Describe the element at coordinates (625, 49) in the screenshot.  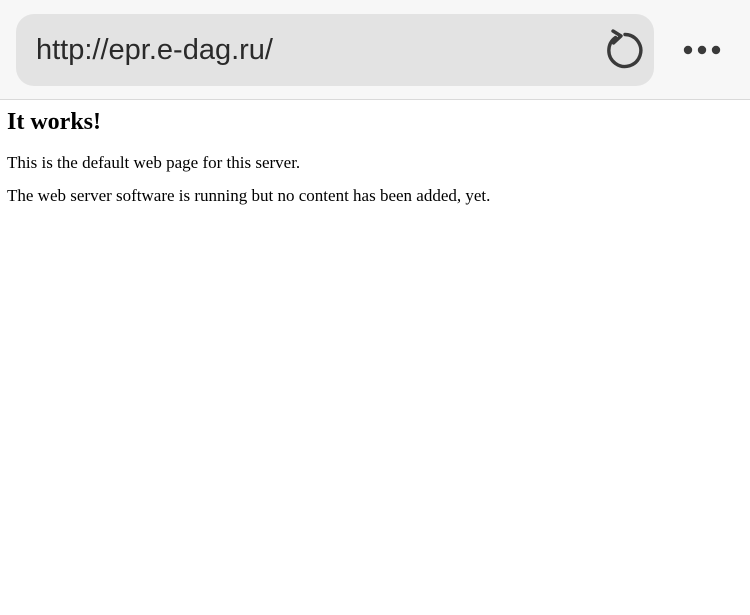
I see `reload-icon` at that location.